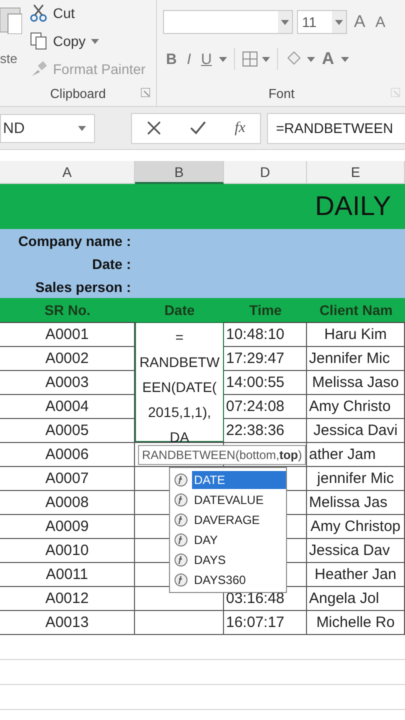 The image size is (405, 720). What do you see at coordinates (265, 310) in the screenshot?
I see `header-cell: Time` at bounding box center [265, 310].